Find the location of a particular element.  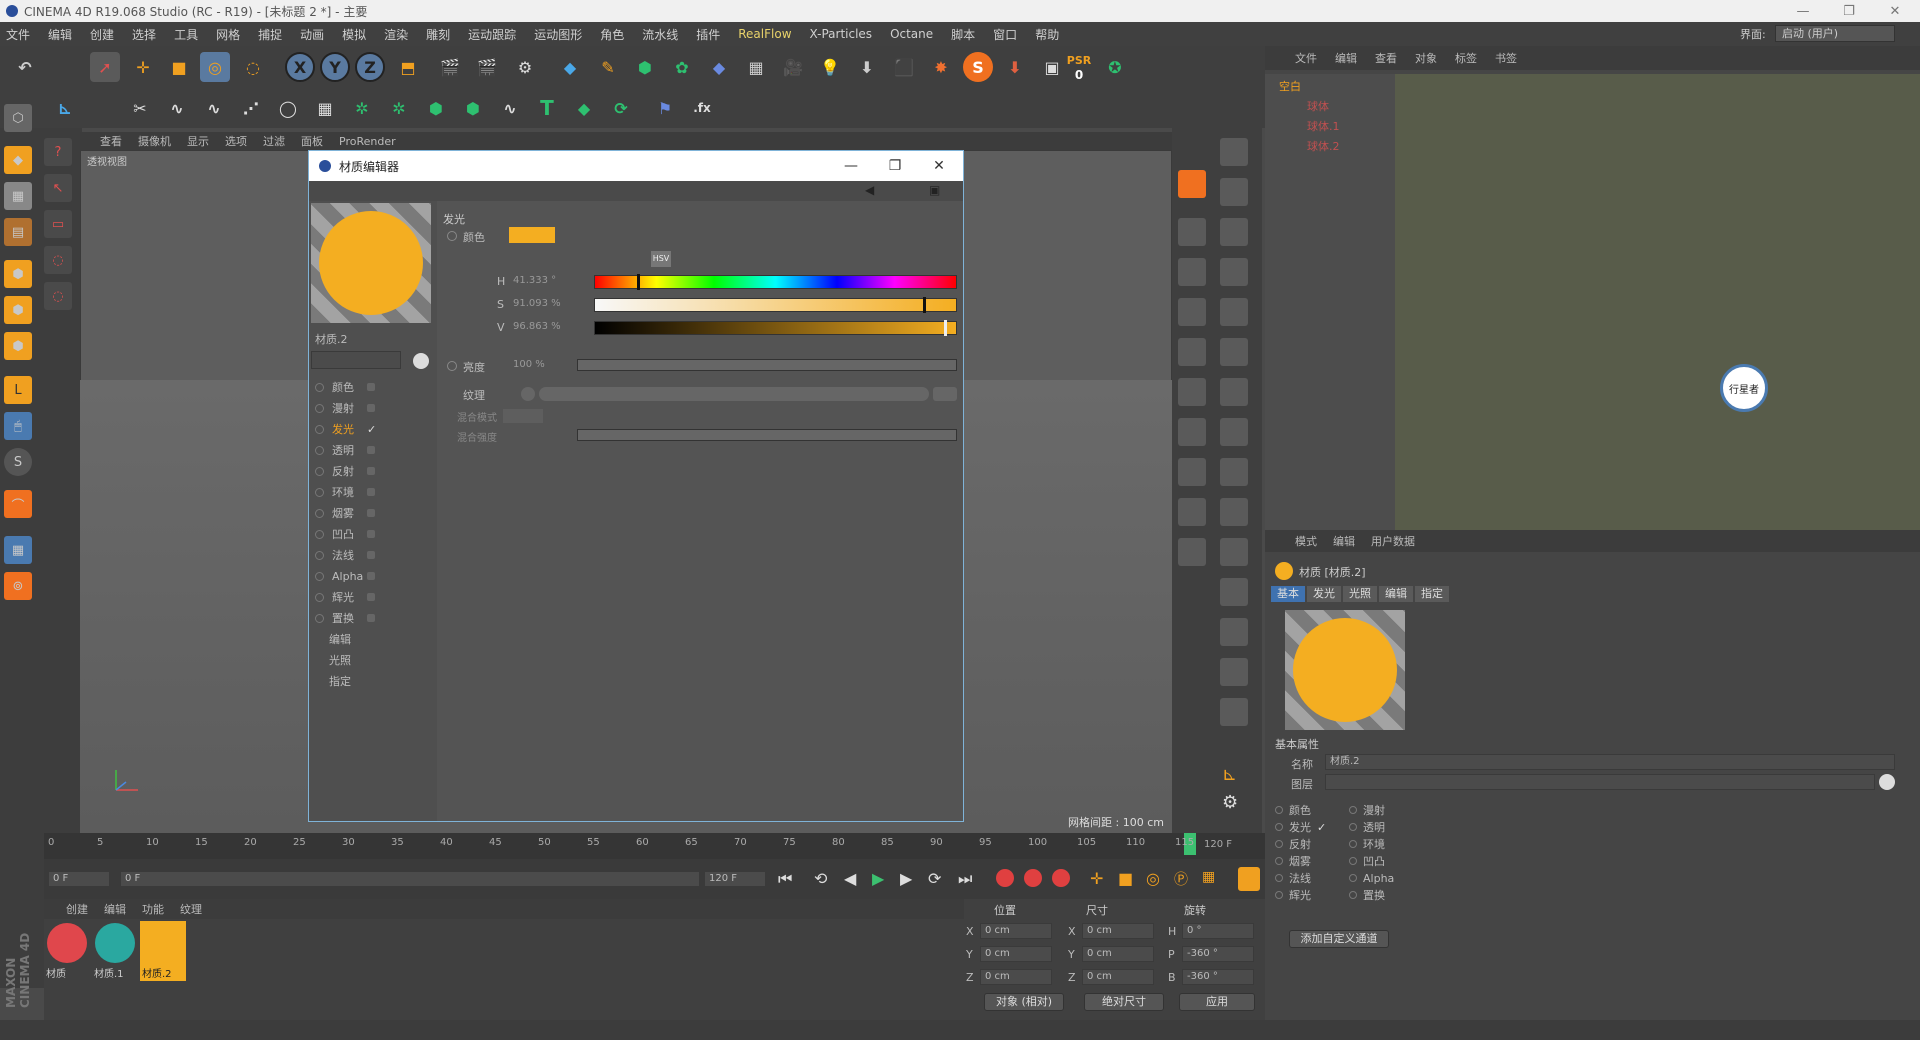

s-plugin-button: S is located at coordinates (978, 67).